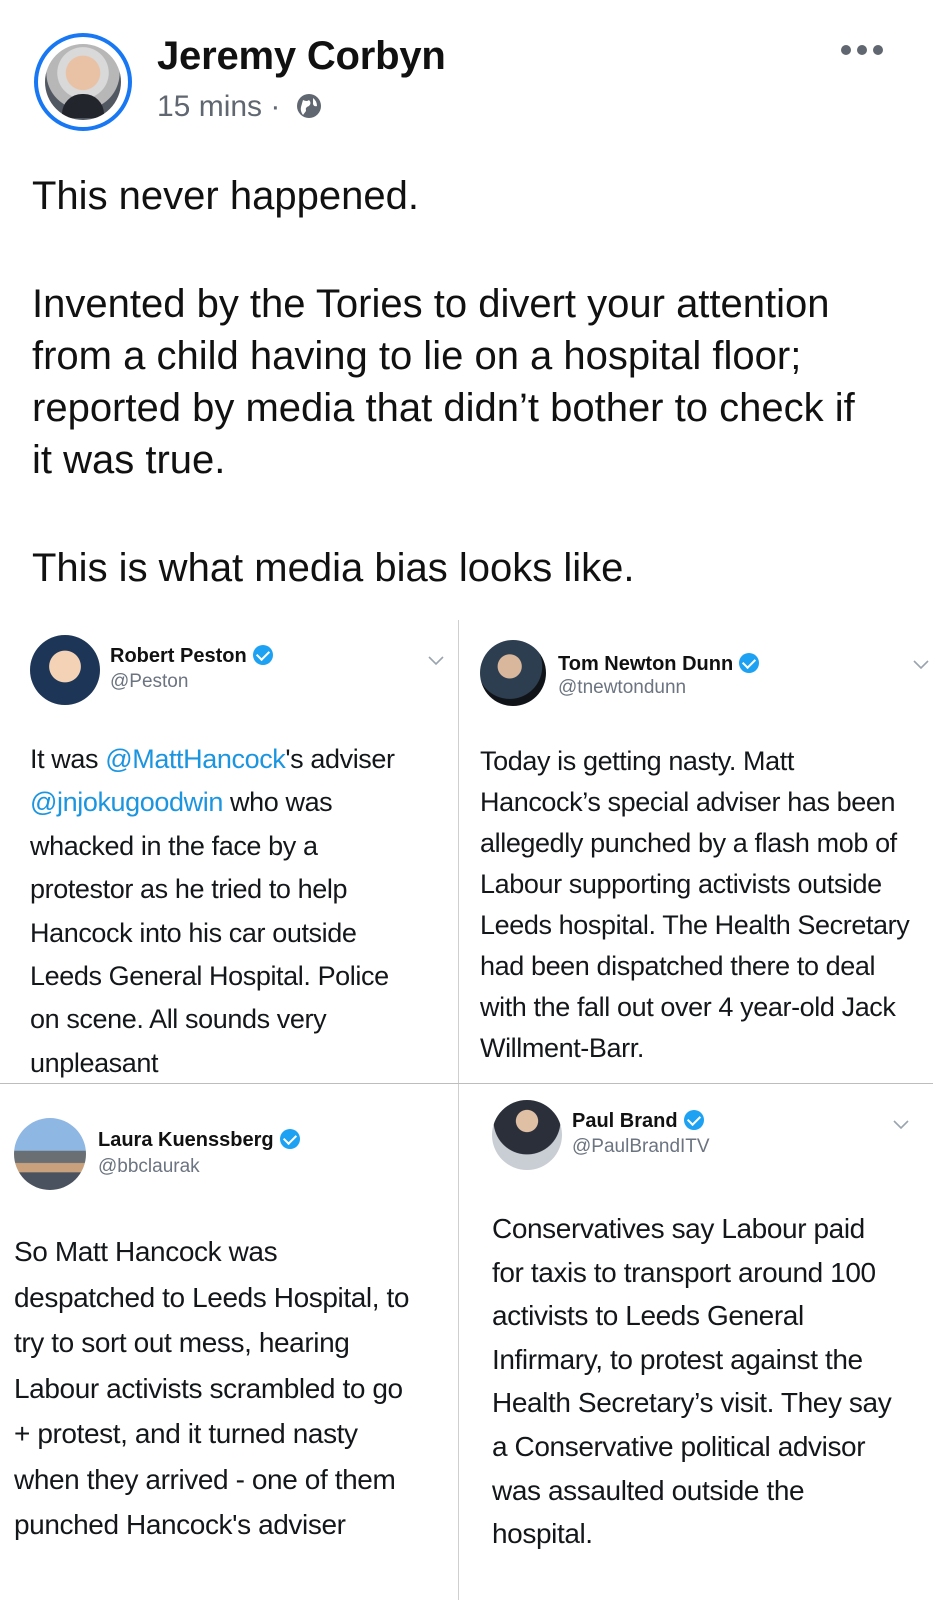 This screenshot has width=950, height=1600. What do you see at coordinates (309, 106) in the screenshot?
I see `globe-icon` at bounding box center [309, 106].